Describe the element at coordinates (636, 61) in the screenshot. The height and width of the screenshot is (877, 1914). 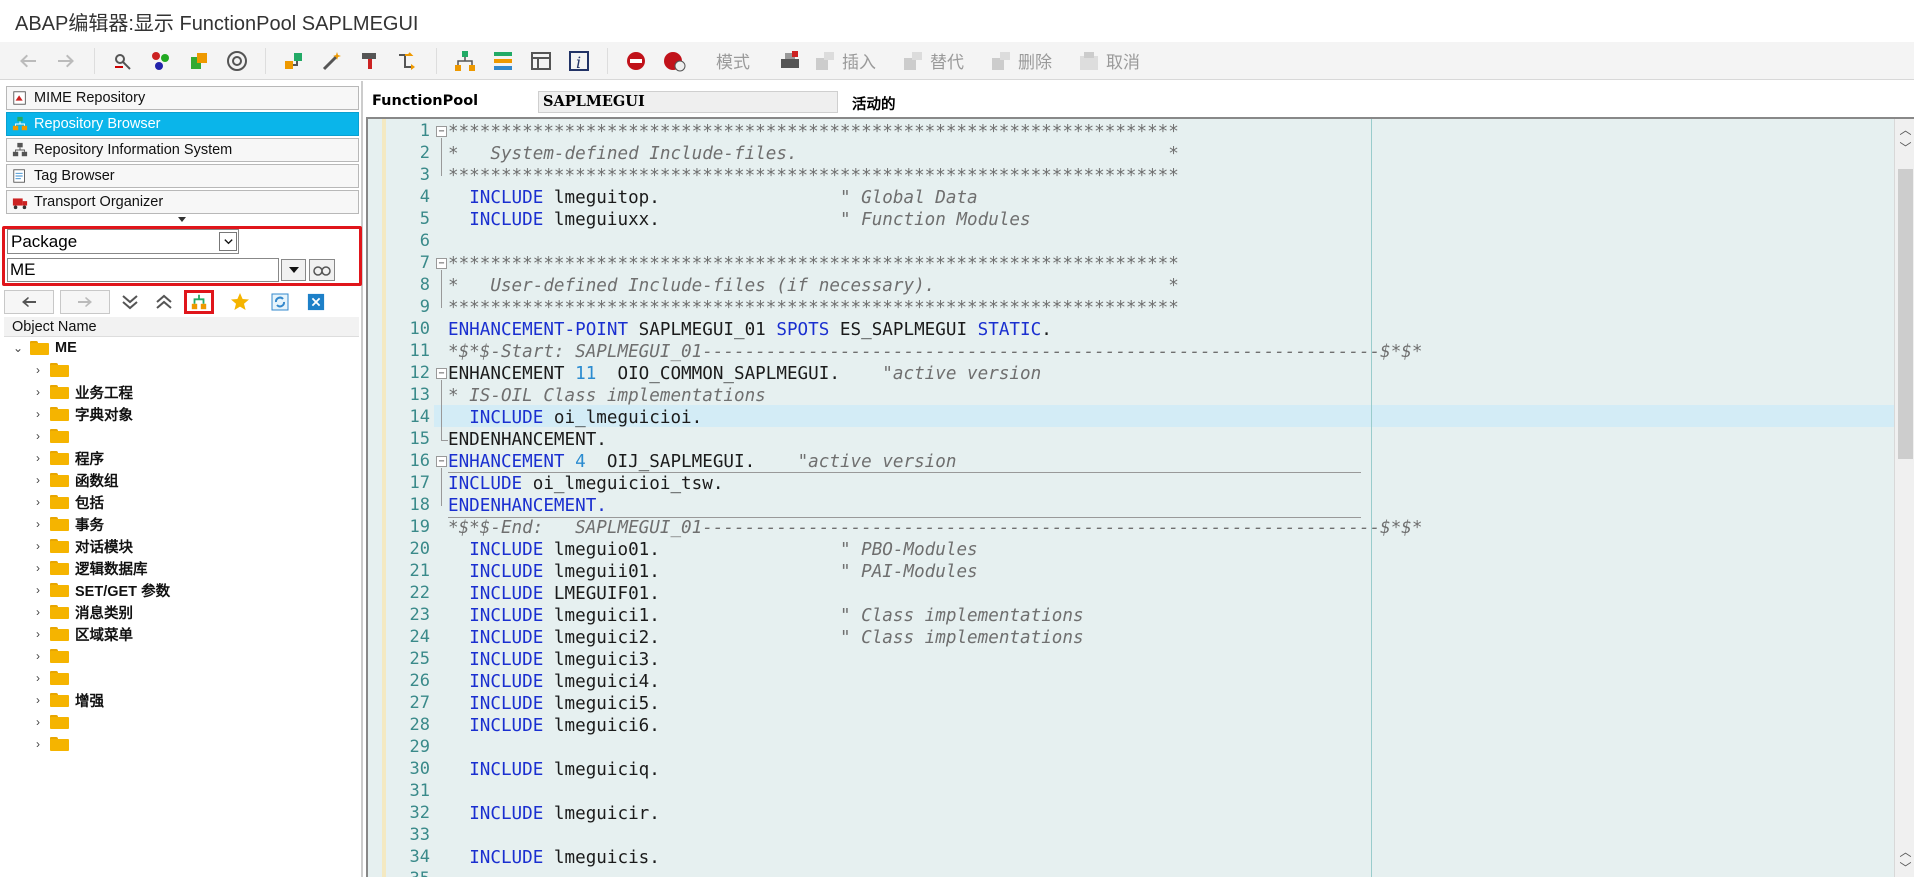
I see `set-breakpoint-icon` at that location.